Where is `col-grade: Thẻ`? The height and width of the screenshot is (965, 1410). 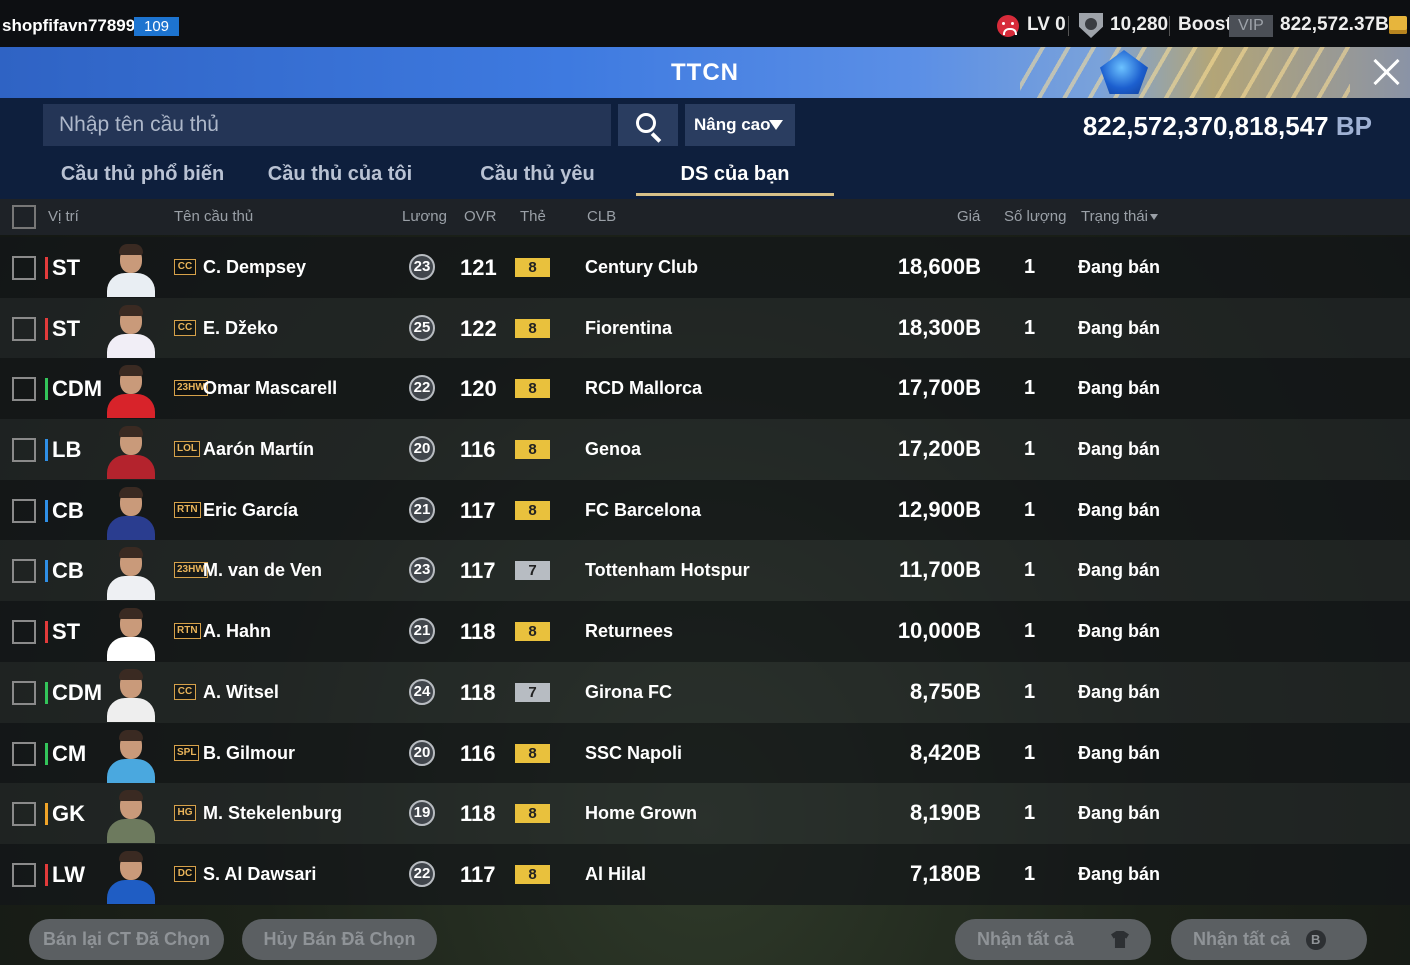
col-grade: Thẻ is located at coordinates (533, 216).